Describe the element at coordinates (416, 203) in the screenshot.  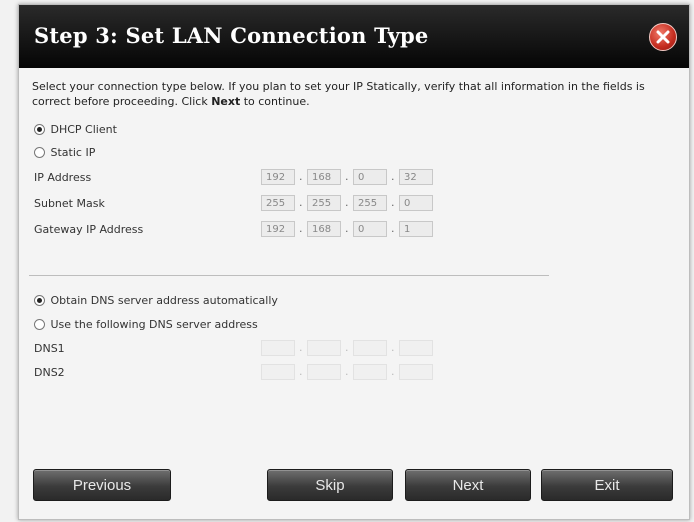
I see `subnet-mask-octet-4: 0` at that location.